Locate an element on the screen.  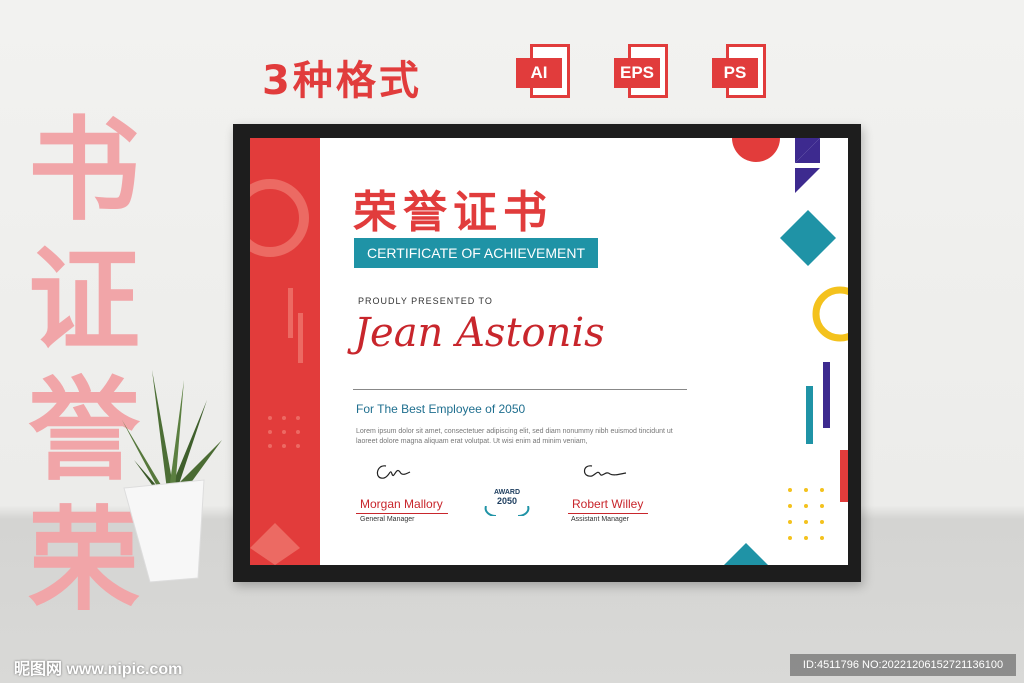
ps-file-icon: PS is located at coordinates (742, 71).